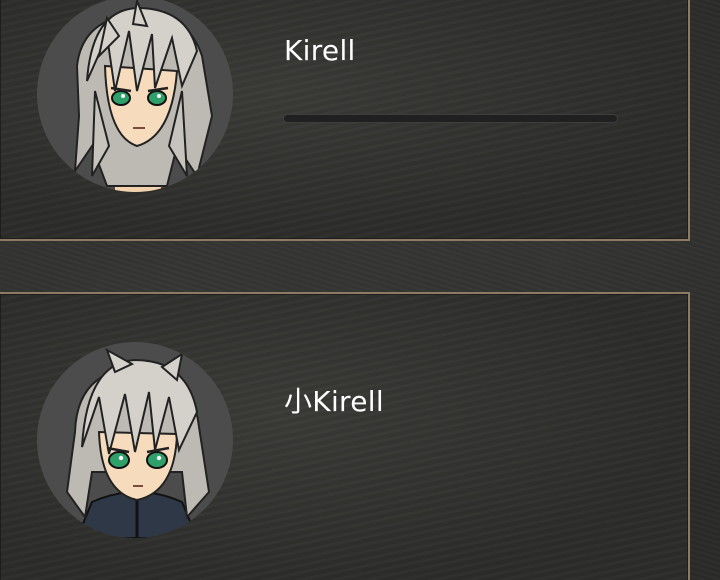 This screenshot has height=580, width=720. What do you see at coordinates (334, 401) in the screenshot?
I see `party-member-name: 小Kirell` at bounding box center [334, 401].